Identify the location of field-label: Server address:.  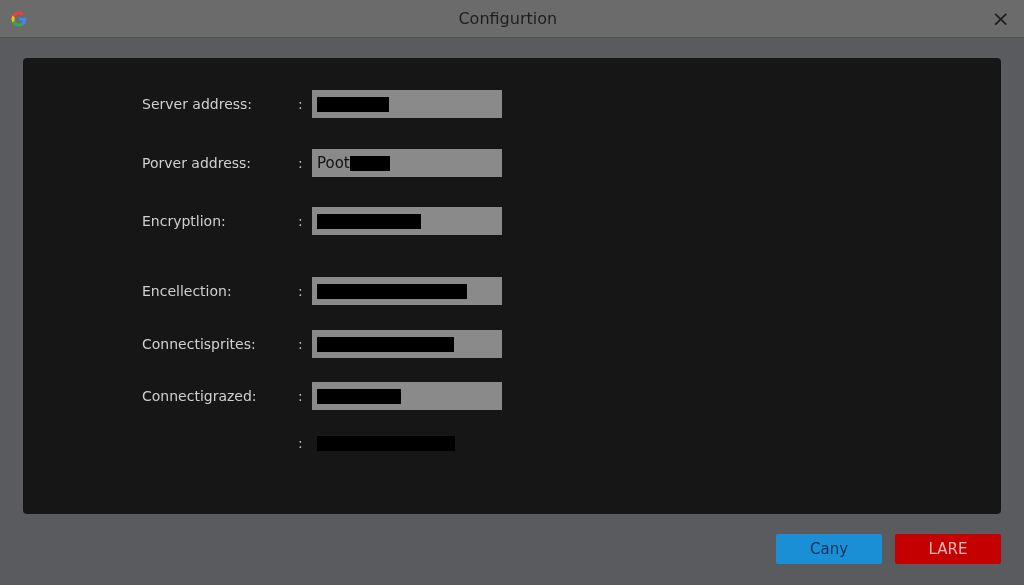
(198, 104).